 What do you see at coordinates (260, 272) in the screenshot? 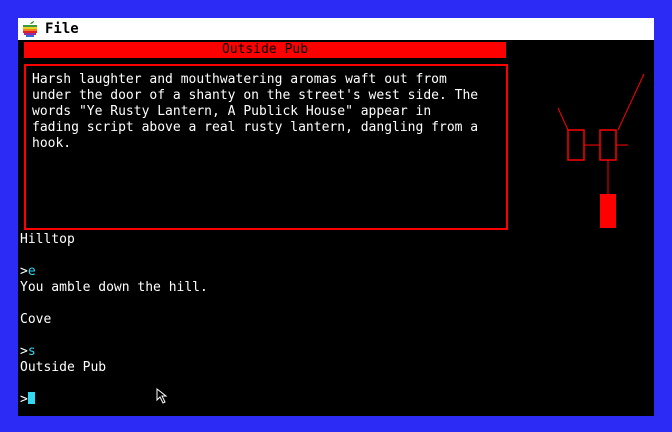
I see `command-line: >e` at bounding box center [260, 272].